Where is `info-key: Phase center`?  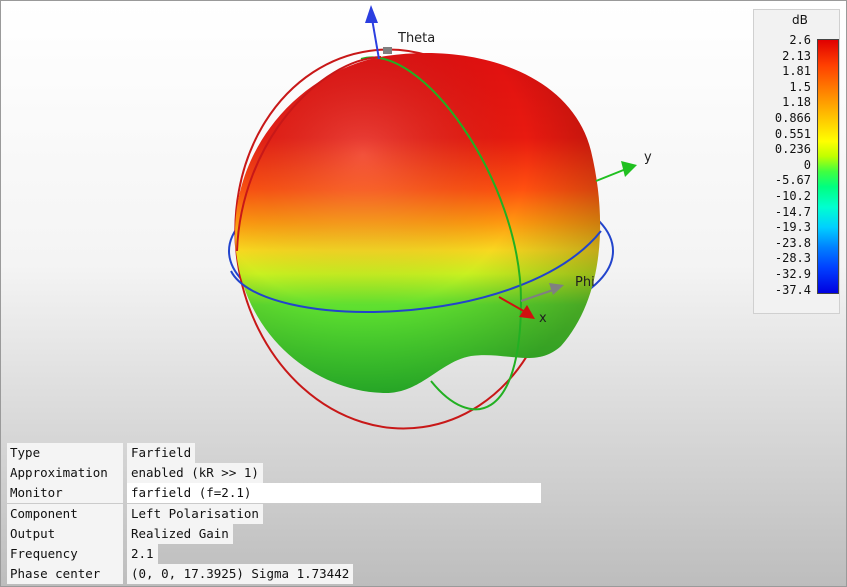 info-key: Phase center is located at coordinates (65, 574).